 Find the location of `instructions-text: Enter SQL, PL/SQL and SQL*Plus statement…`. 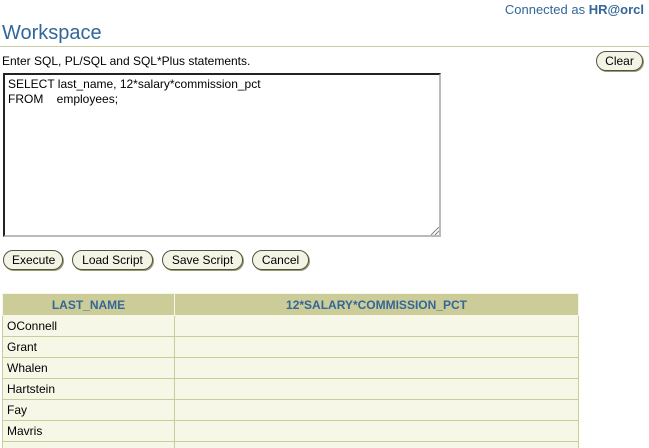

instructions-text: Enter SQL, PL/SQL and SQL*Plus statement… is located at coordinates (126, 61).